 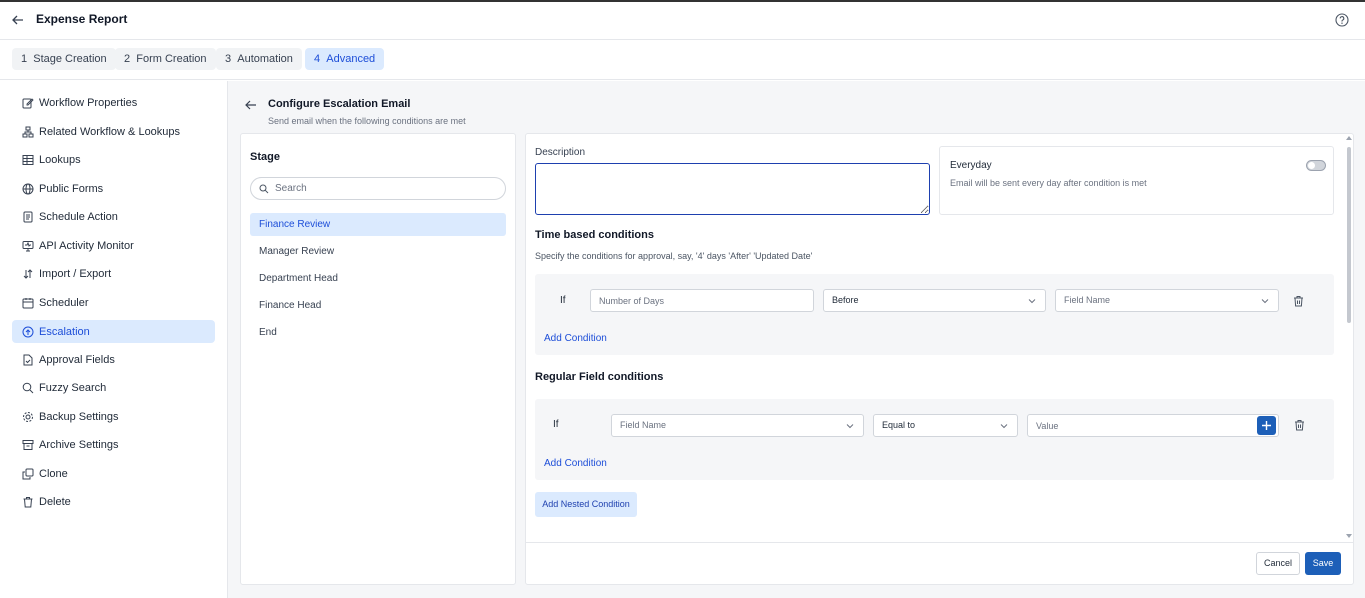 What do you see at coordinates (575, 338) in the screenshot?
I see `add-time-condition-link: Add Condition` at bounding box center [575, 338].